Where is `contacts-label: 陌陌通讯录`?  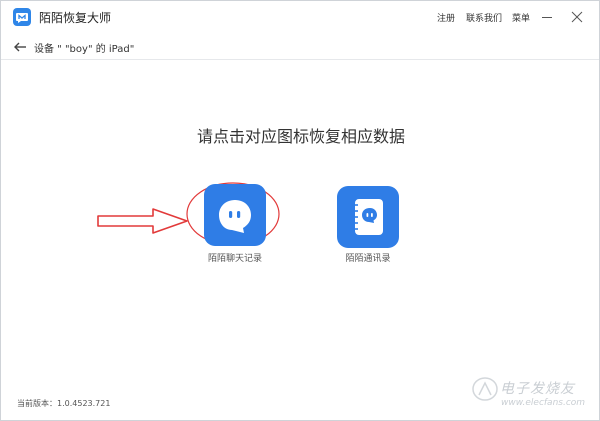
contacts-label: 陌陌通讯录 is located at coordinates (368, 259).